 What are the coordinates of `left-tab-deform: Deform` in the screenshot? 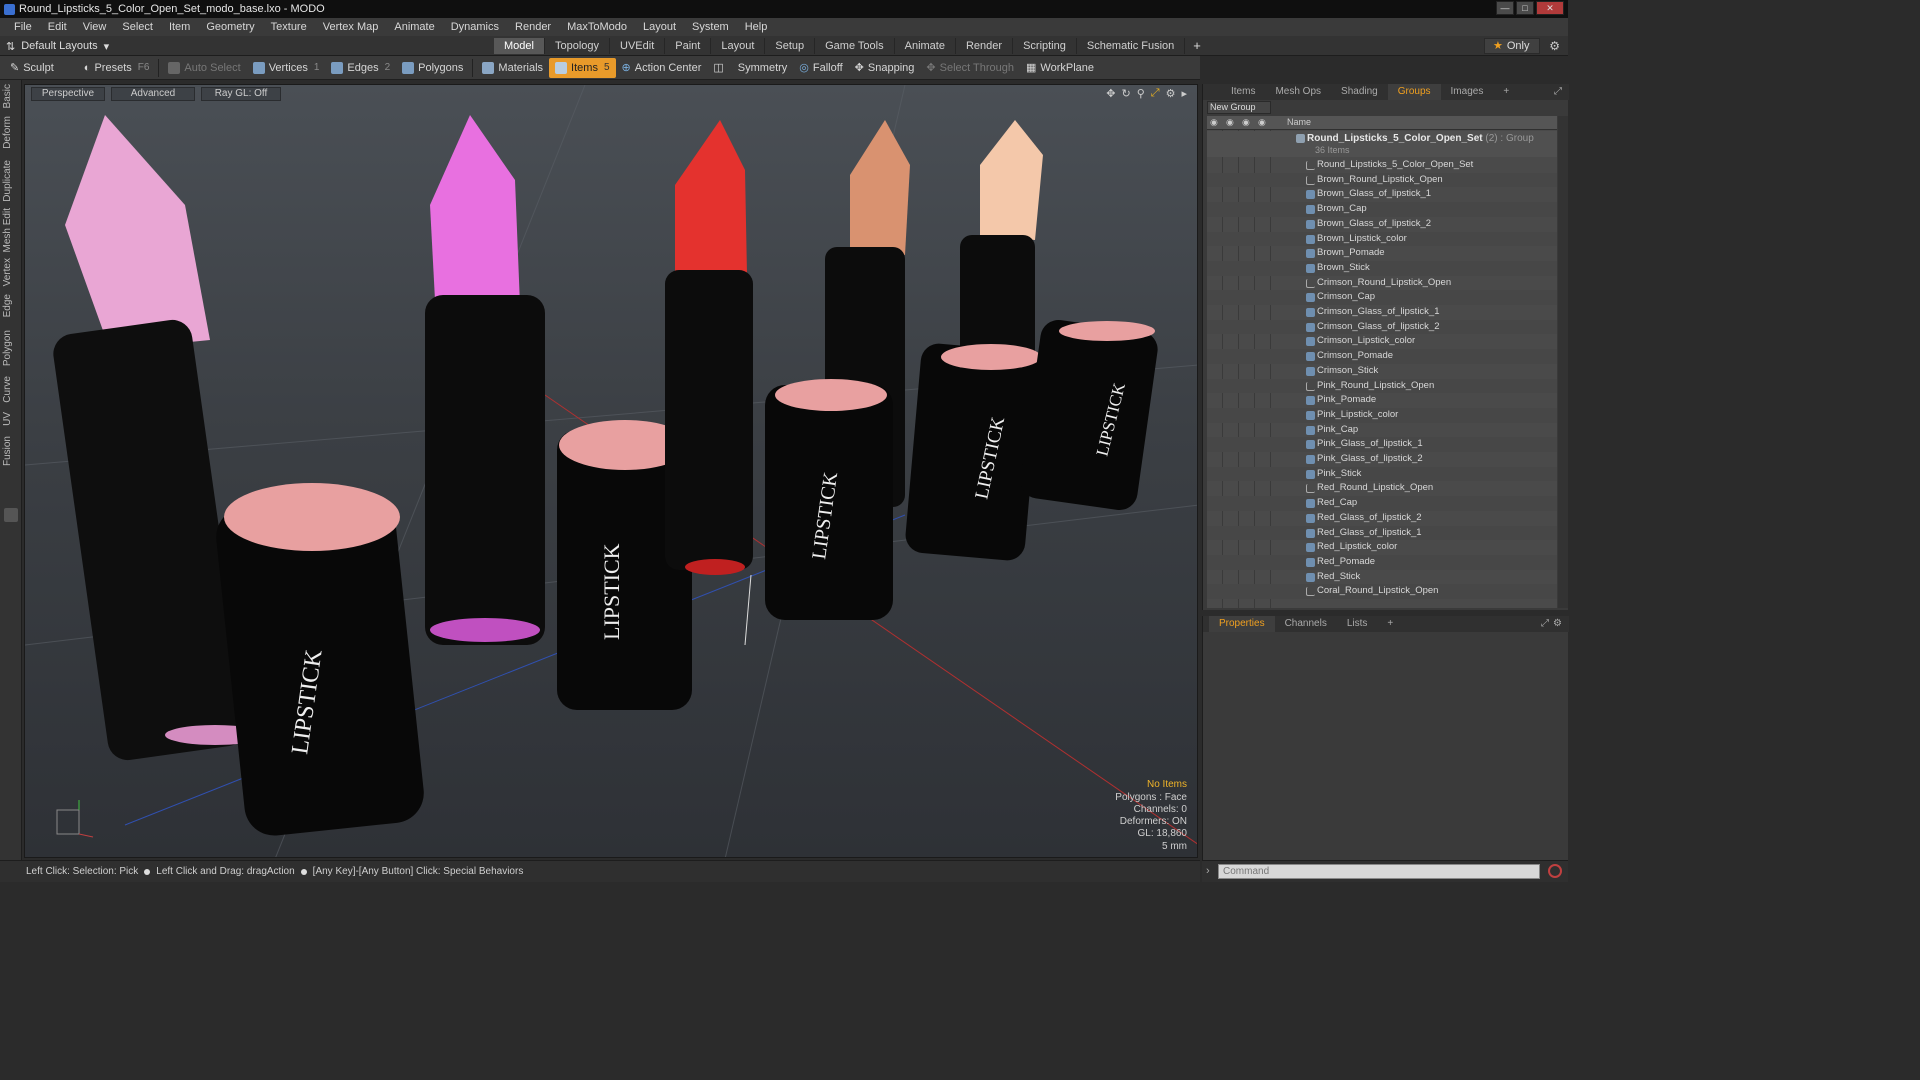 It's located at (11, 132).